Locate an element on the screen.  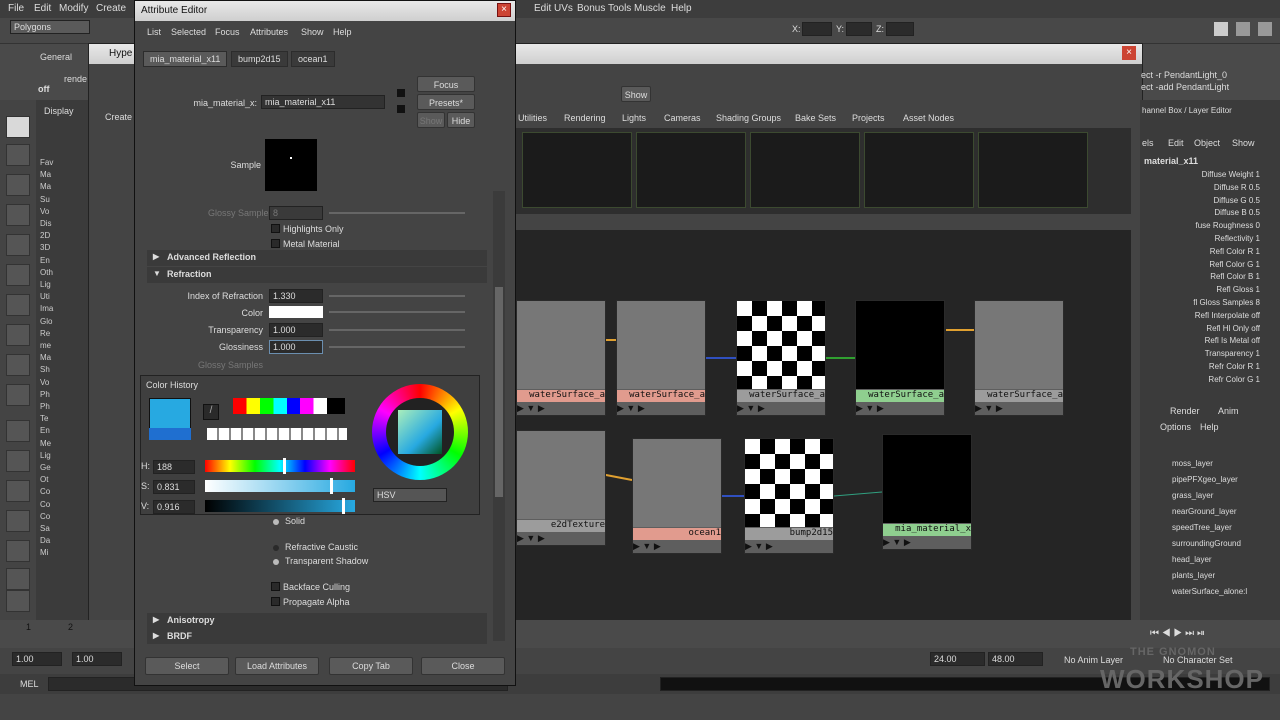
ae-tab-ocean1: ocean1 is located at coordinates (313, 59).